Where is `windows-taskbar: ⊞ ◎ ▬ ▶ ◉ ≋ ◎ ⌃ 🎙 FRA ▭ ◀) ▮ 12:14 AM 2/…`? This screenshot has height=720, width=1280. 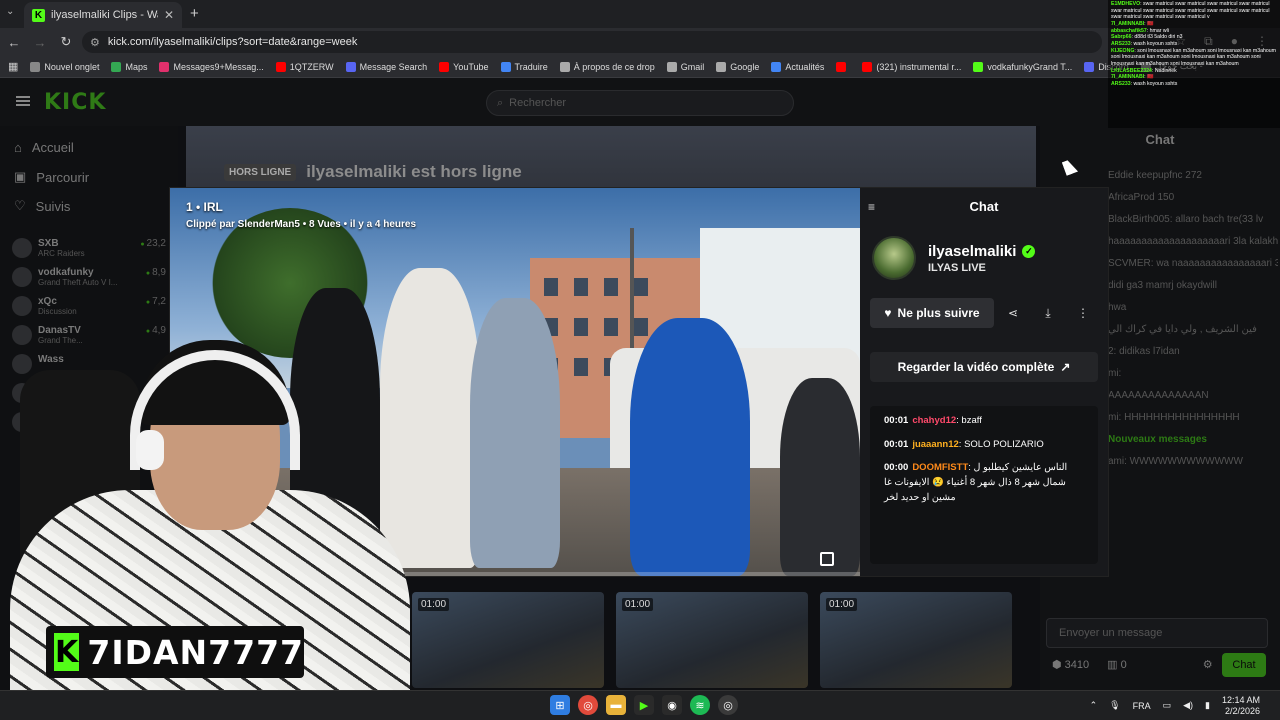
windows-taskbar: ⊞ ◎ ▬ ▶ ◉ ≋ ◎ ⌃ 🎙 FRA ▭ ◀) ▮ 12:14 AM 2/… is located at coordinates (640, 705).